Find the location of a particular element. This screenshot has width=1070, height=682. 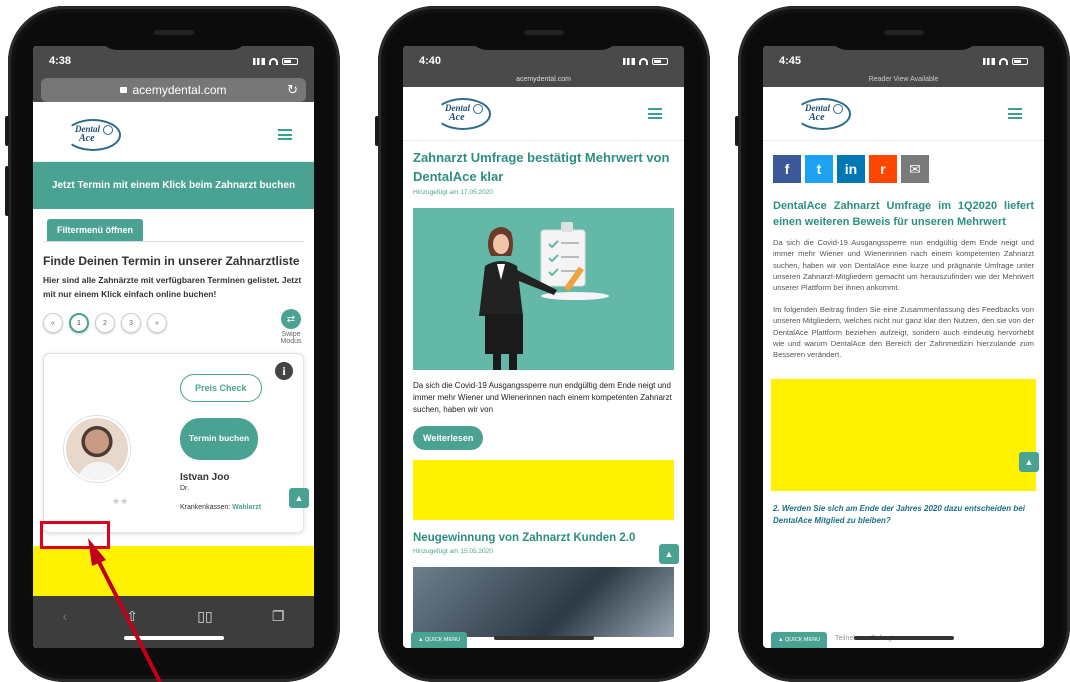

article2-date: Hinzugefügt am 15.05.2020 is located at coordinates (453, 552).